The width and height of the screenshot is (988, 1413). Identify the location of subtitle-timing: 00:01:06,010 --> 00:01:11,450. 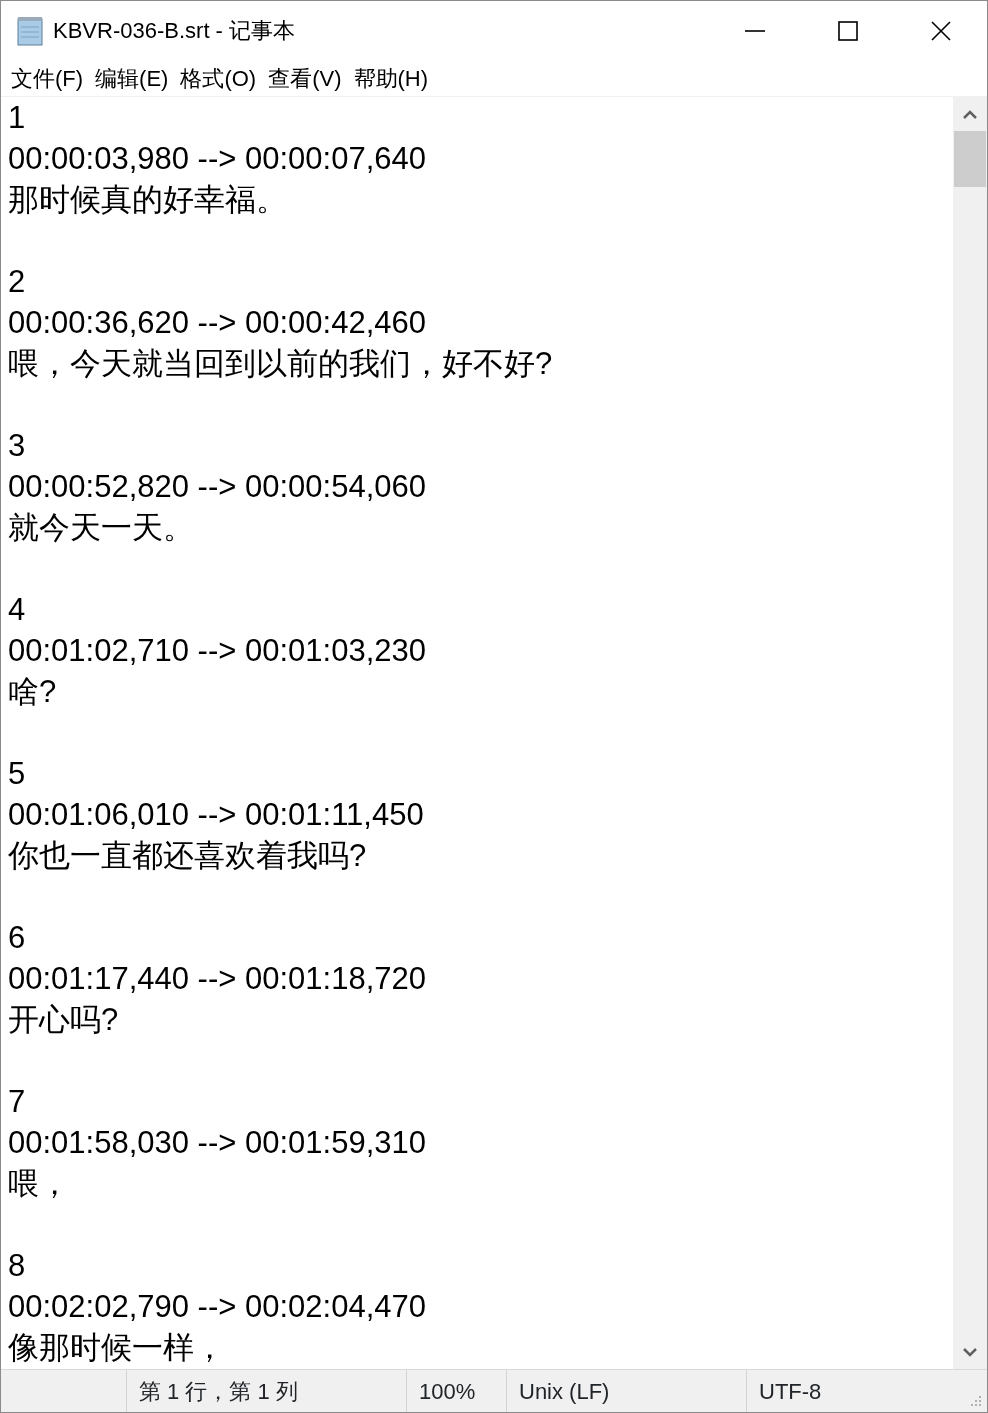
(216, 814).